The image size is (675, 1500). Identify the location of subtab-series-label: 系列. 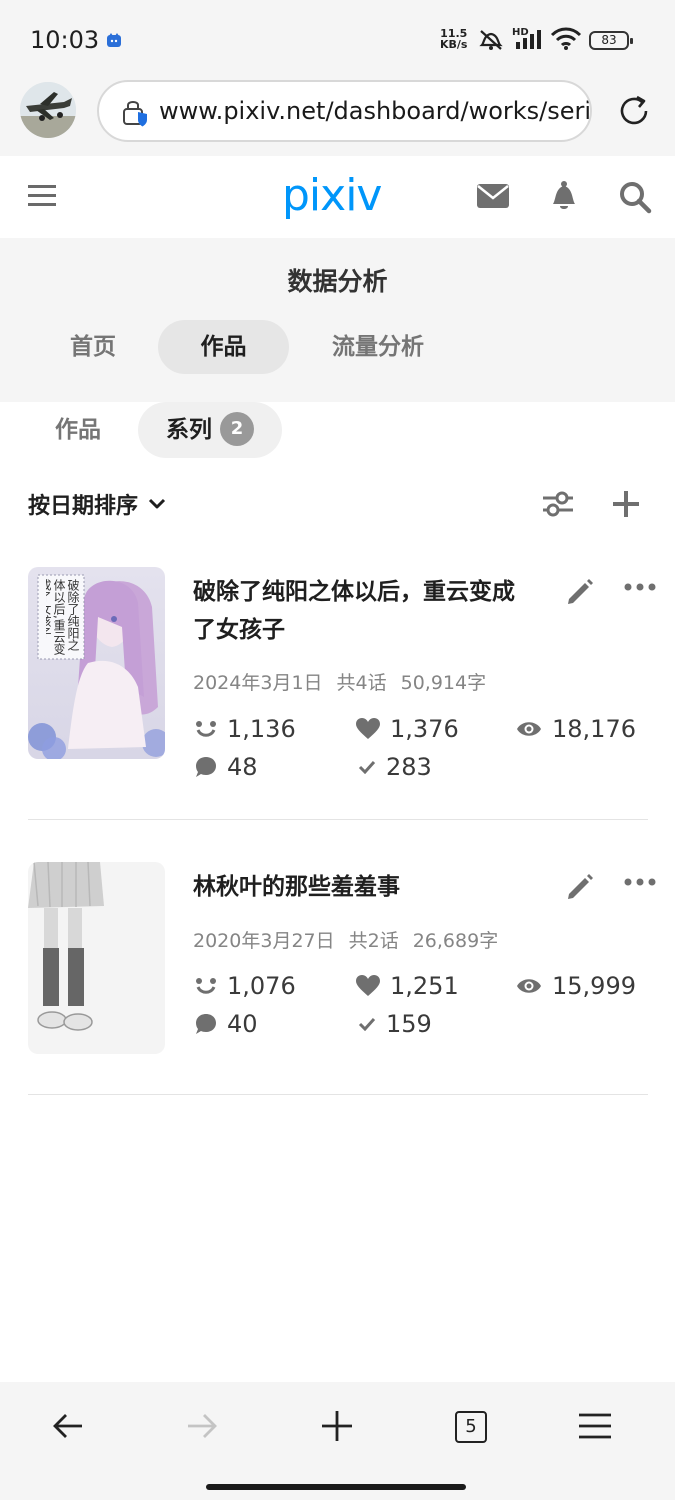
(189, 430).